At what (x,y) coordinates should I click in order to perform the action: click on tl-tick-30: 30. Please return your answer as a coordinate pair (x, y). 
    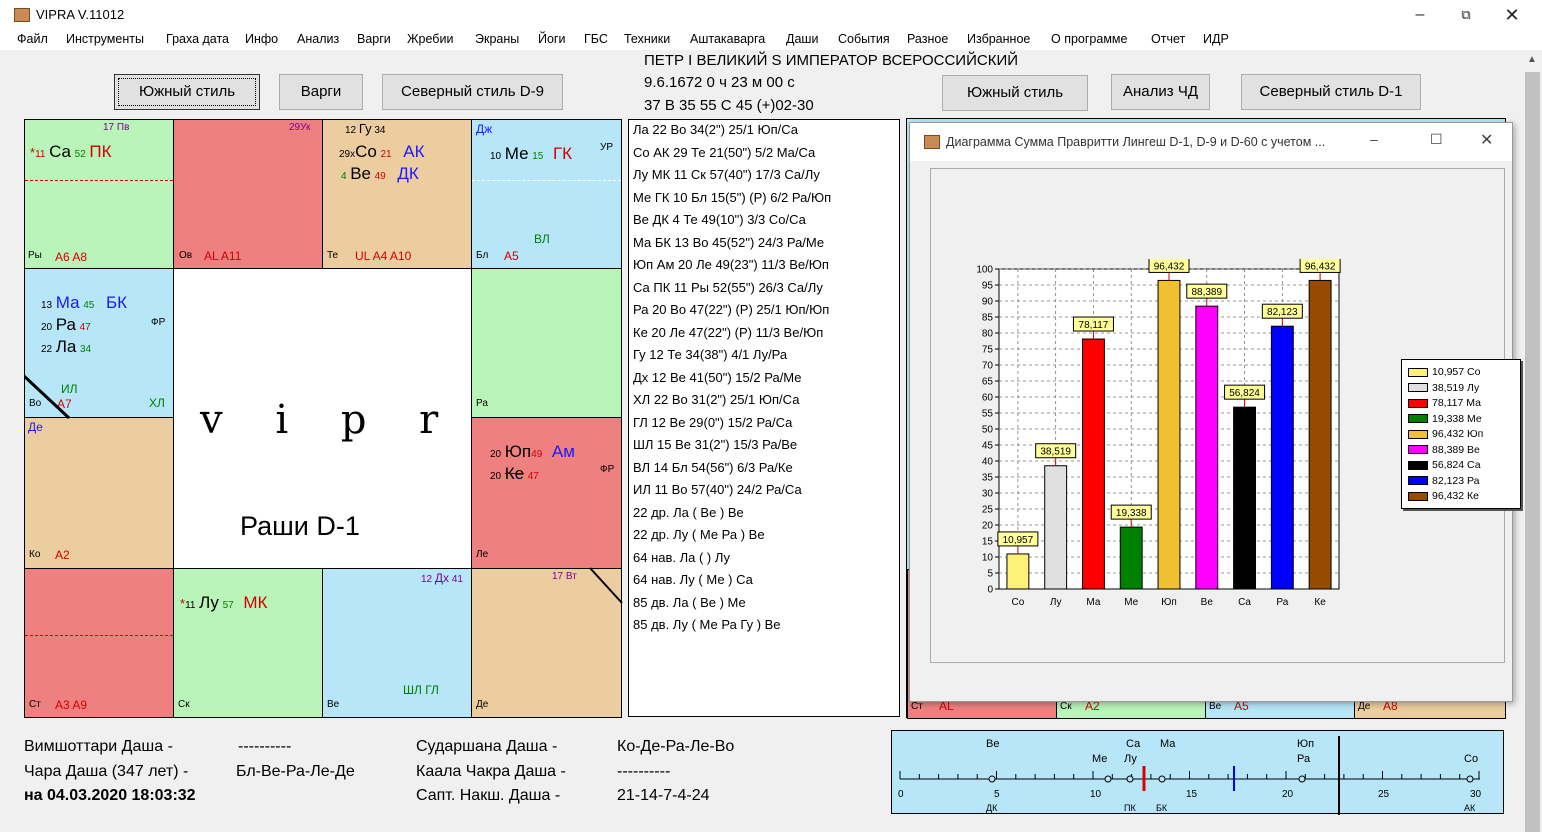
    Looking at the image, I should click on (1476, 794).